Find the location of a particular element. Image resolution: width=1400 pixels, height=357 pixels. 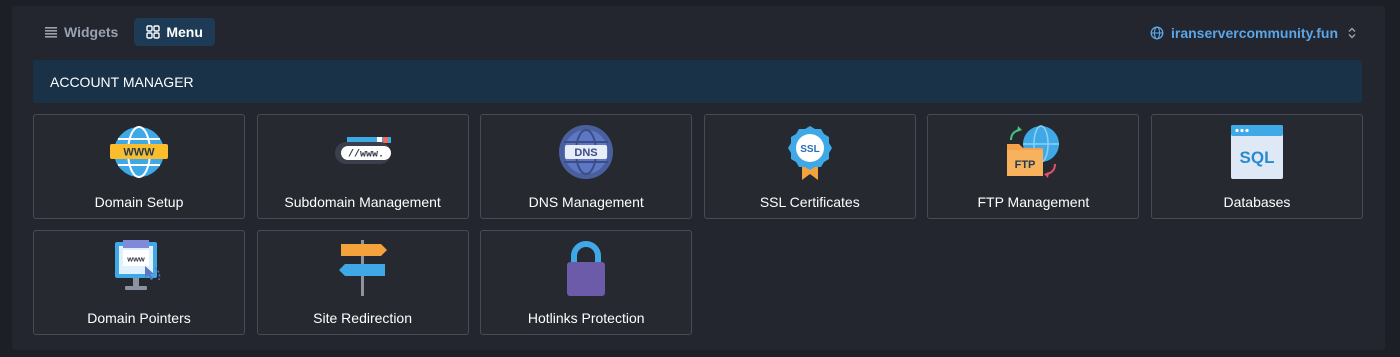

tab-menu: Menu is located at coordinates (174, 32).